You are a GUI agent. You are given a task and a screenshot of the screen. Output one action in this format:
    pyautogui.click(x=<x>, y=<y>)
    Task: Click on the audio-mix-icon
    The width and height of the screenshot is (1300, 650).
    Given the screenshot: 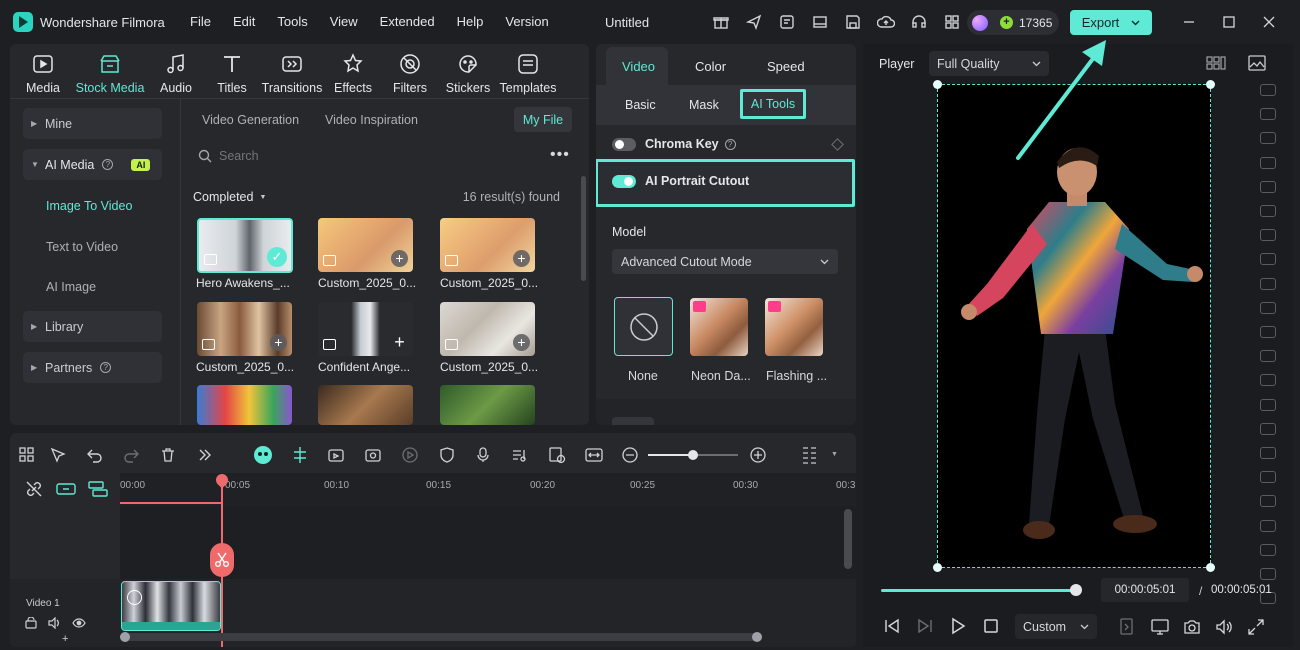 What is the action you would take?
    pyautogui.click(x=520, y=455)
    